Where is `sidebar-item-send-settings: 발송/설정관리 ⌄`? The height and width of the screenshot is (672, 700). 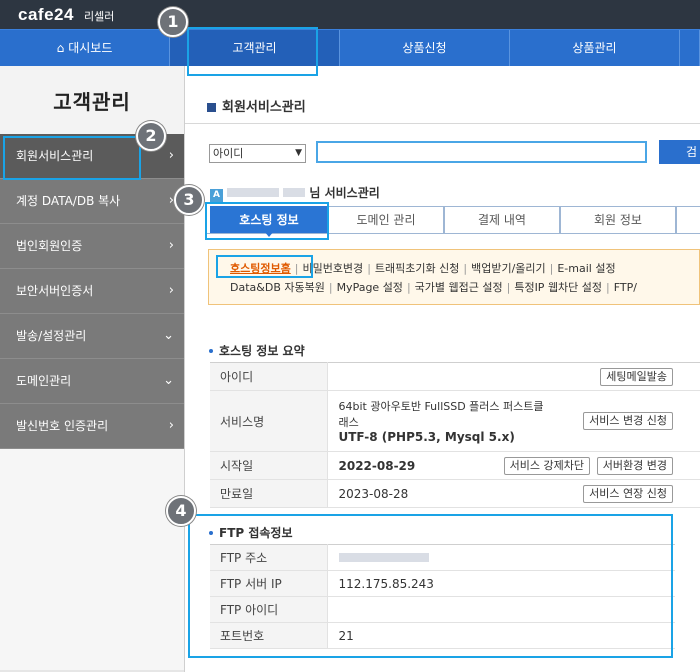 sidebar-item-send-settings: 발송/설정관리 ⌄ is located at coordinates (92, 336).